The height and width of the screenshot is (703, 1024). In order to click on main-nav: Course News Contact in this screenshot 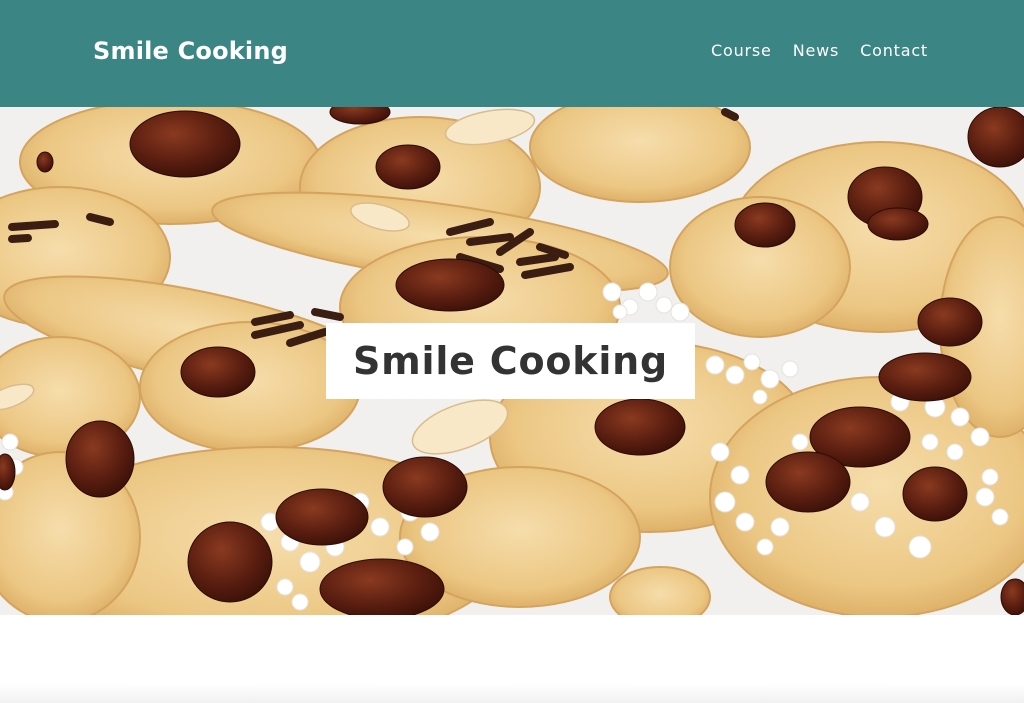, I will do `click(819, 51)`.